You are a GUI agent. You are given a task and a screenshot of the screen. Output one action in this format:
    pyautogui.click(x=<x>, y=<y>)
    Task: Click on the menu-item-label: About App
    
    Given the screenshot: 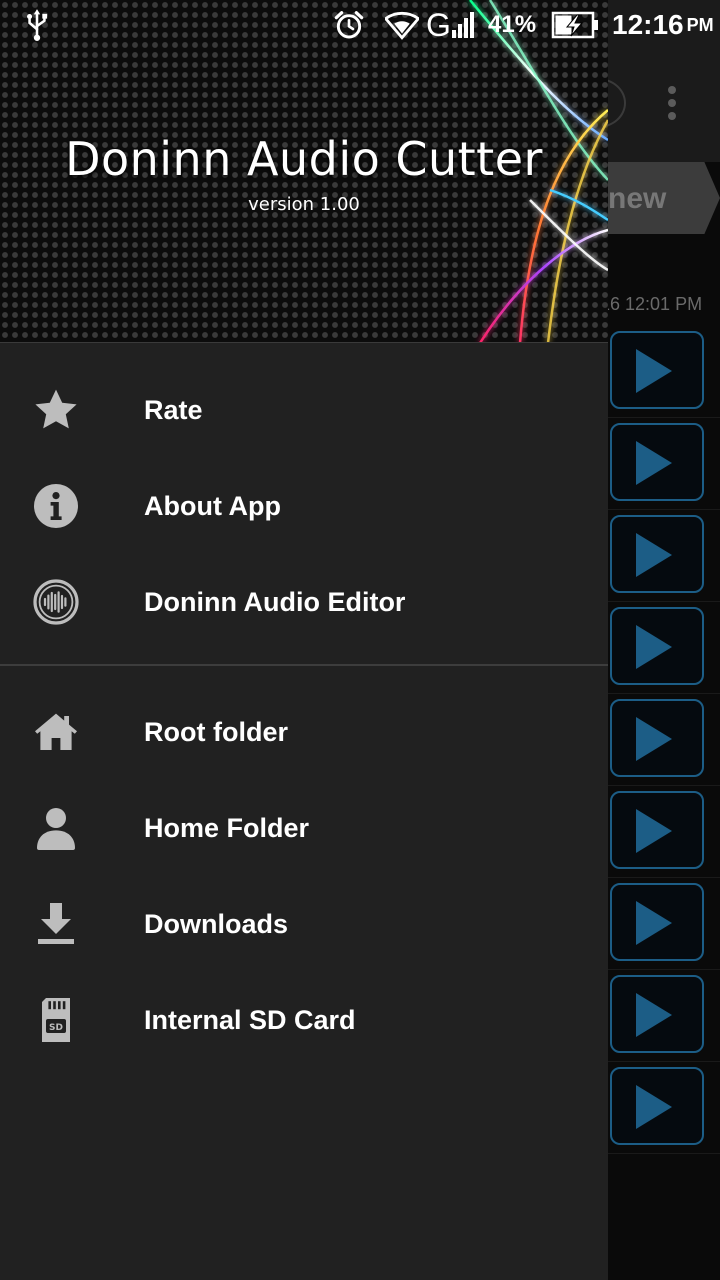 What is the action you would take?
    pyautogui.click(x=212, y=505)
    